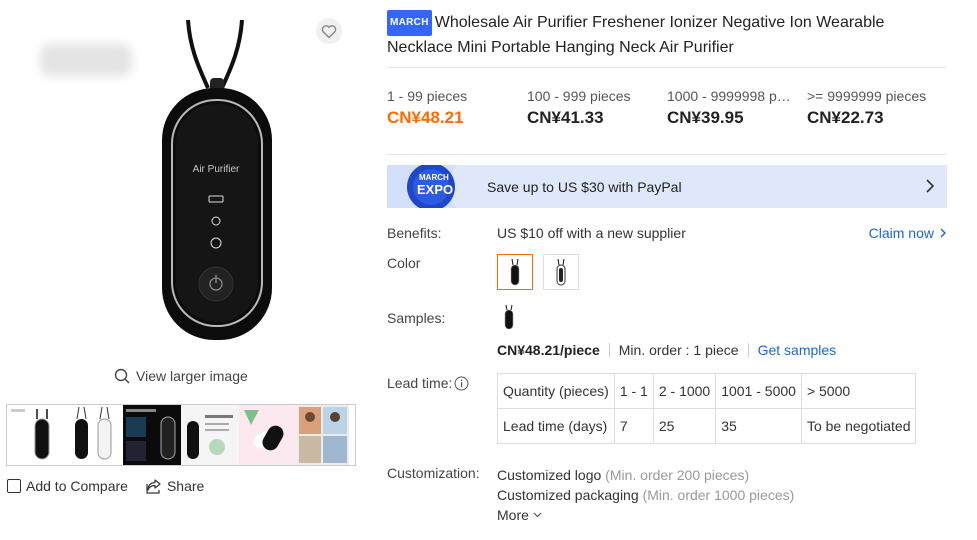 Image resolution: width=977 pixels, height=540 pixels. Describe the element at coordinates (434, 177) in the screenshot. I see `expo-logo-line1: MARCH` at that location.